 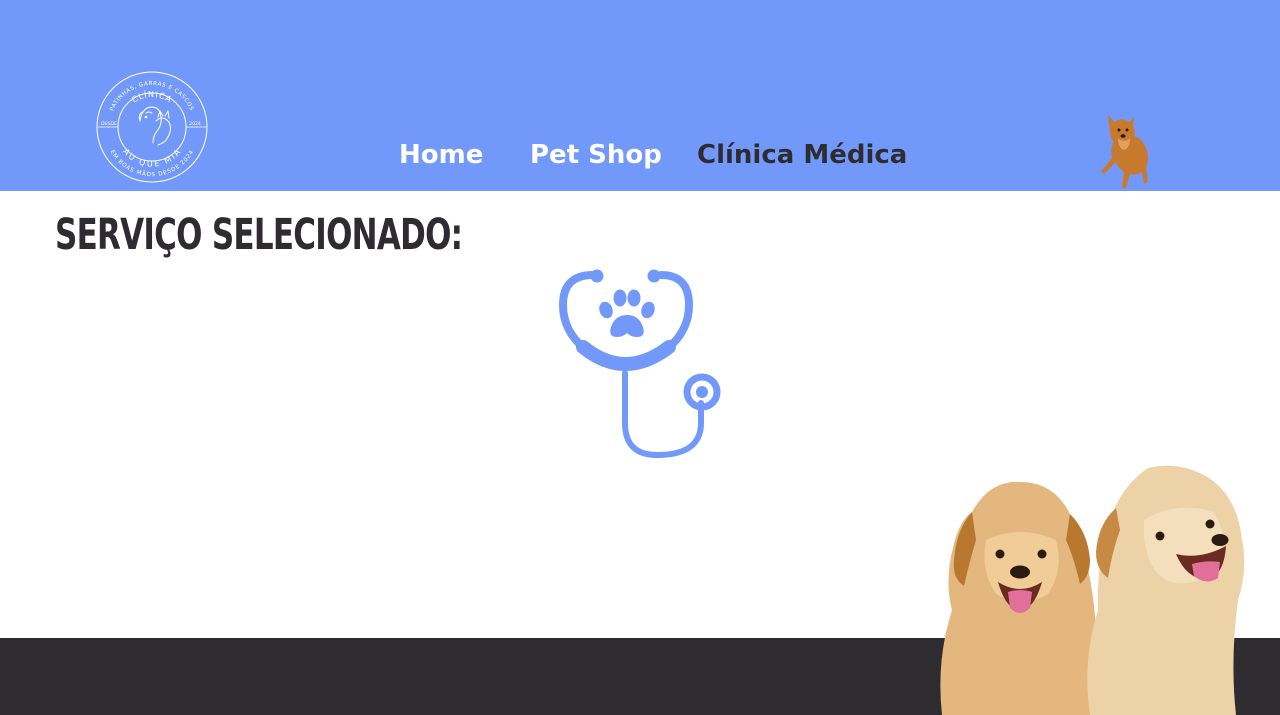 I want to click on logo-name-top: CLÍNICA, so click(x=152, y=96).